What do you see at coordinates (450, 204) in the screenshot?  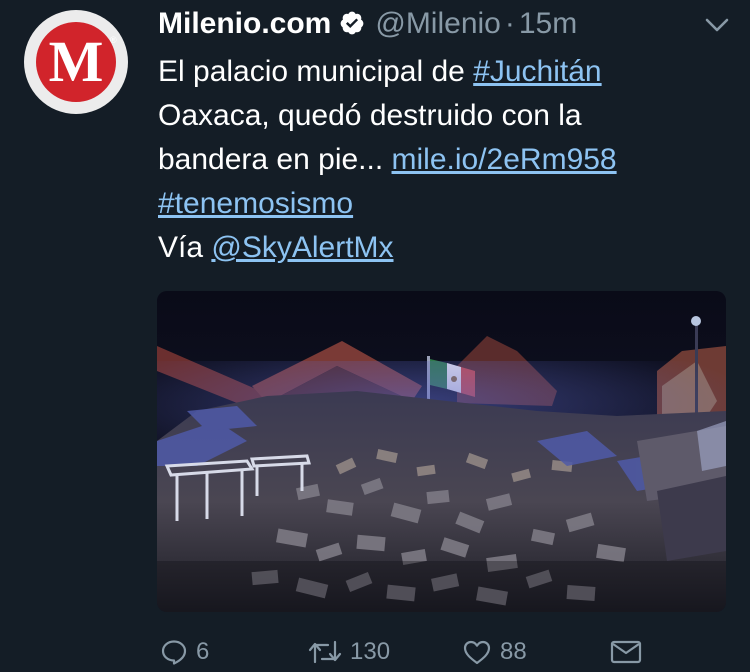 I see `tweet-text-line: #tenemosismo` at bounding box center [450, 204].